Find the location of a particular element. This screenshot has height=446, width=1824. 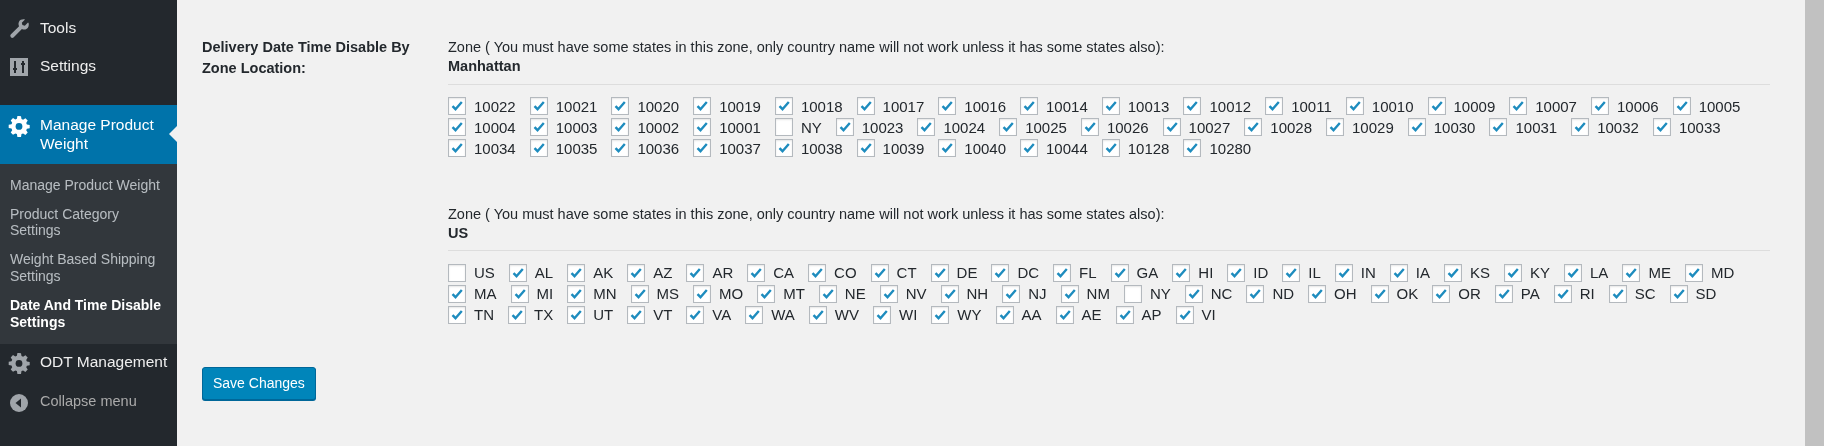

save-button: Save Changes is located at coordinates (259, 384).